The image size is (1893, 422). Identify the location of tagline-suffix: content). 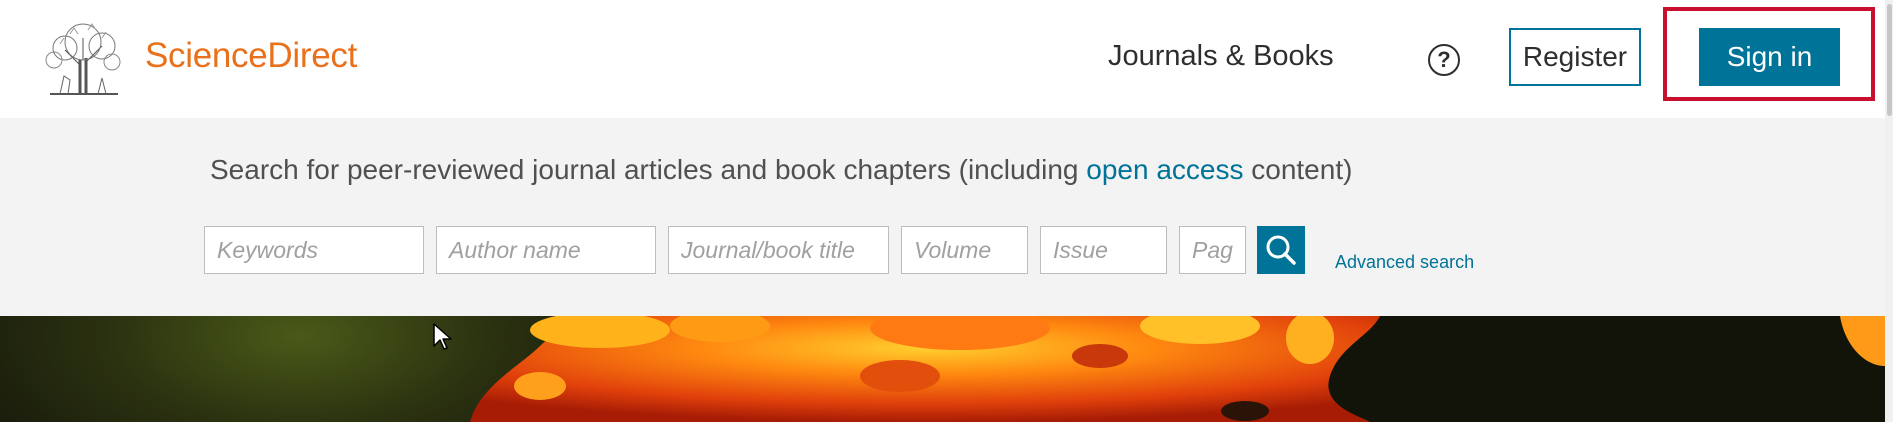
(1298, 169).